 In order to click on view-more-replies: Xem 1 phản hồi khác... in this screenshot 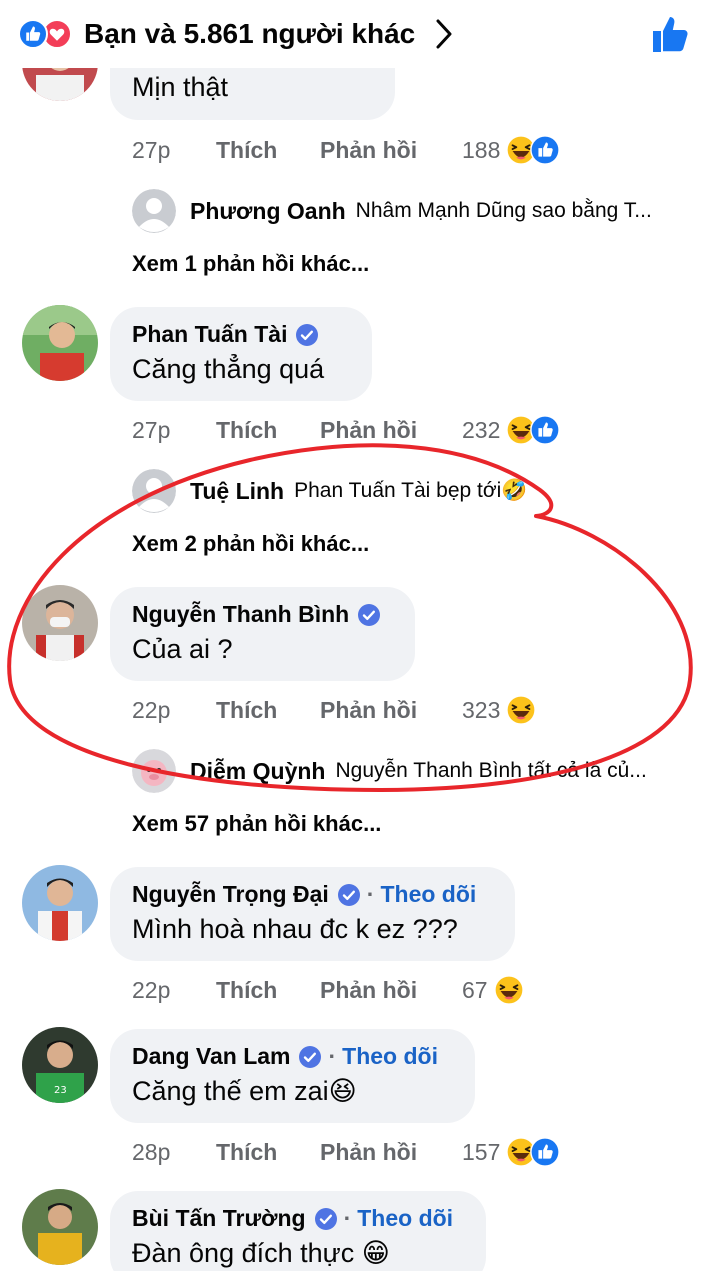, I will do `click(250, 264)`.